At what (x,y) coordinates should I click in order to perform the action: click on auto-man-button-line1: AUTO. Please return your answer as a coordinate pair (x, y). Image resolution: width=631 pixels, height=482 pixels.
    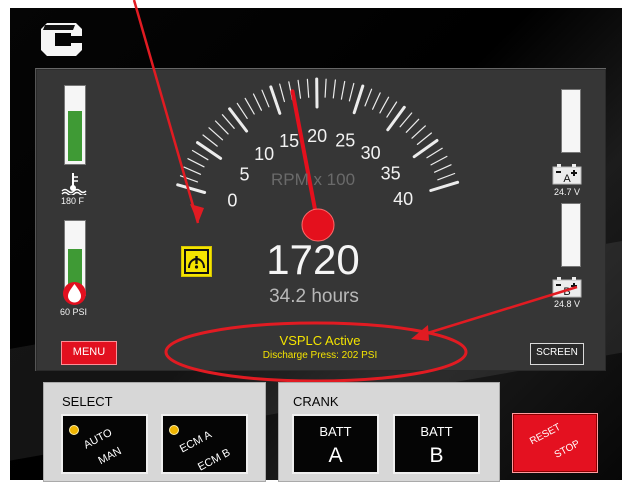
    Looking at the image, I should click on (98, 440).